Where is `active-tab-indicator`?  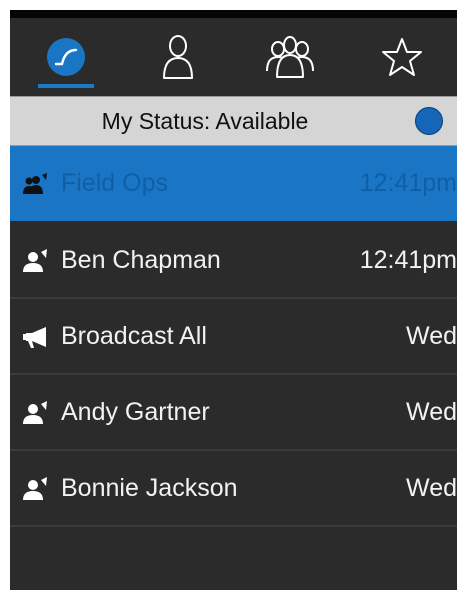
active-tab-indicator is located at coordinates (66, 86).